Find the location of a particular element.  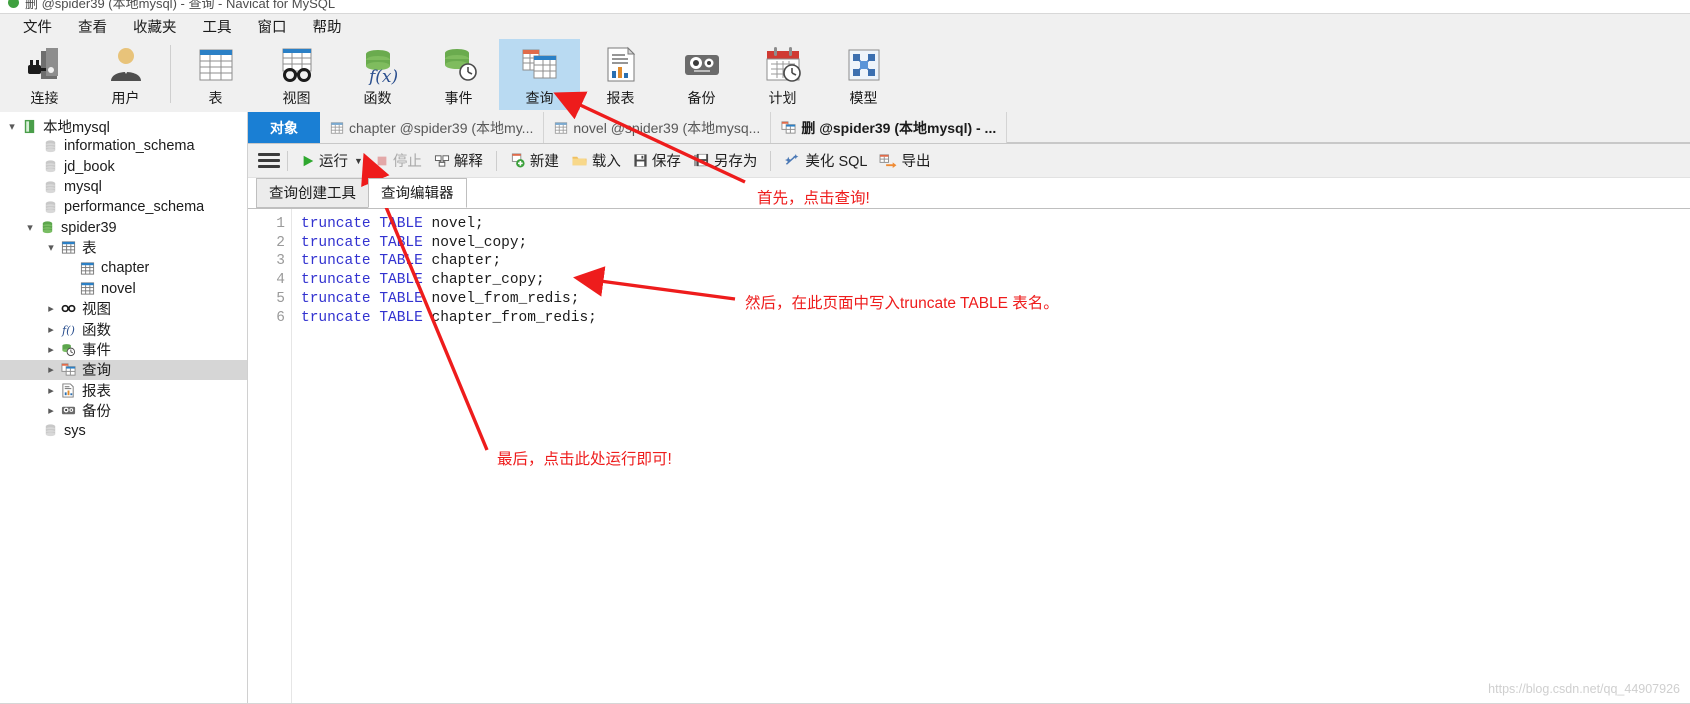

toolbar-button-backup: 备份 is located at coordinates (701, 74).